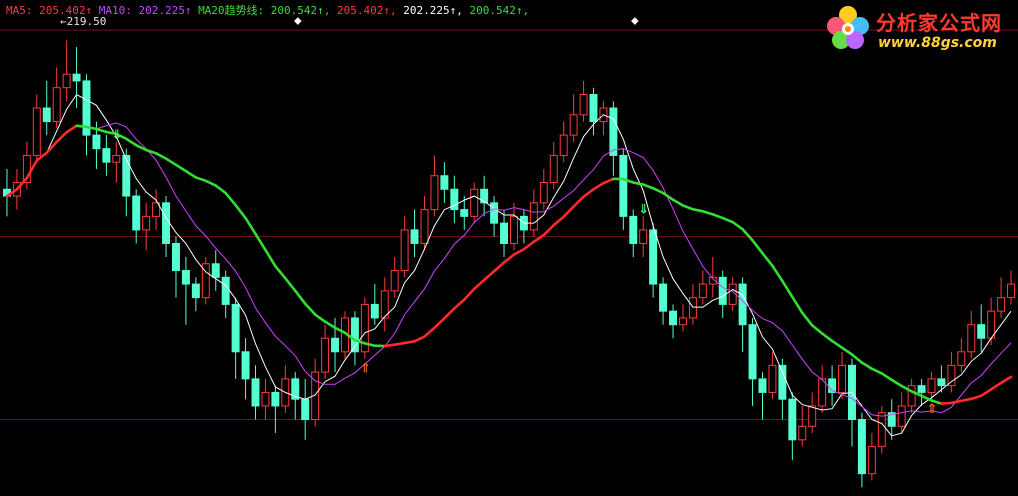 The image size is (1018, 496). I want to click on watermark-title: 分析家公式网, so click(939, 23).